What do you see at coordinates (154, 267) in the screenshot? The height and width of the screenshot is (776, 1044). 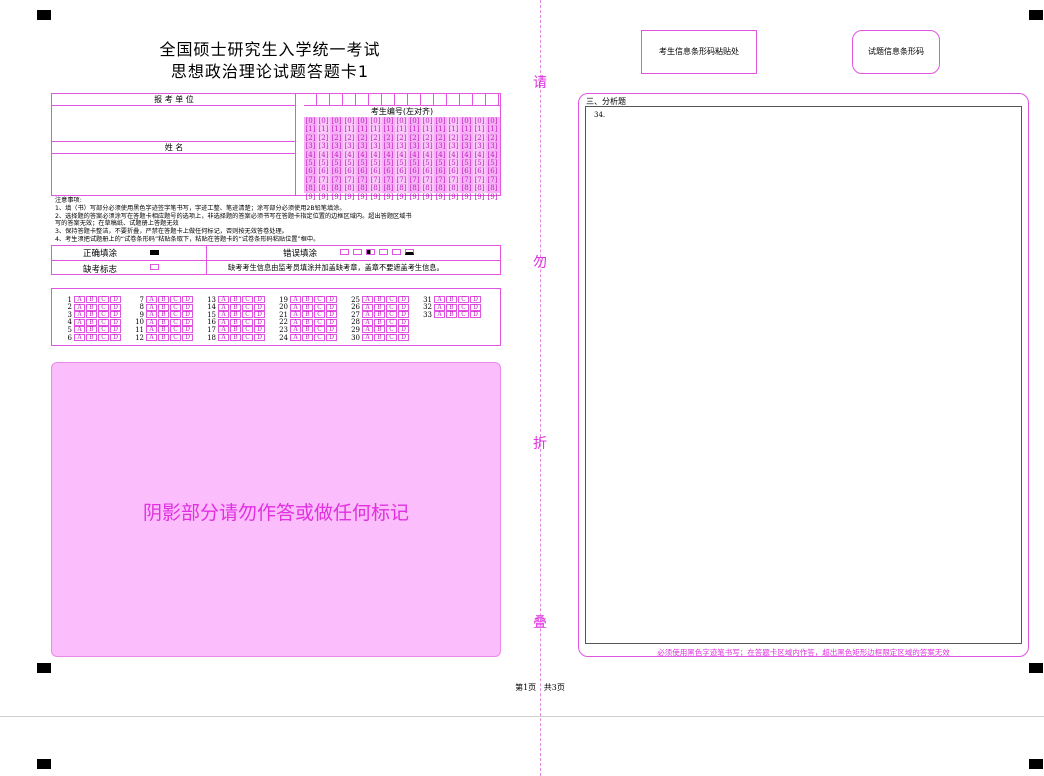 I see `absent-checkbox` at bounding box center [154, 267].